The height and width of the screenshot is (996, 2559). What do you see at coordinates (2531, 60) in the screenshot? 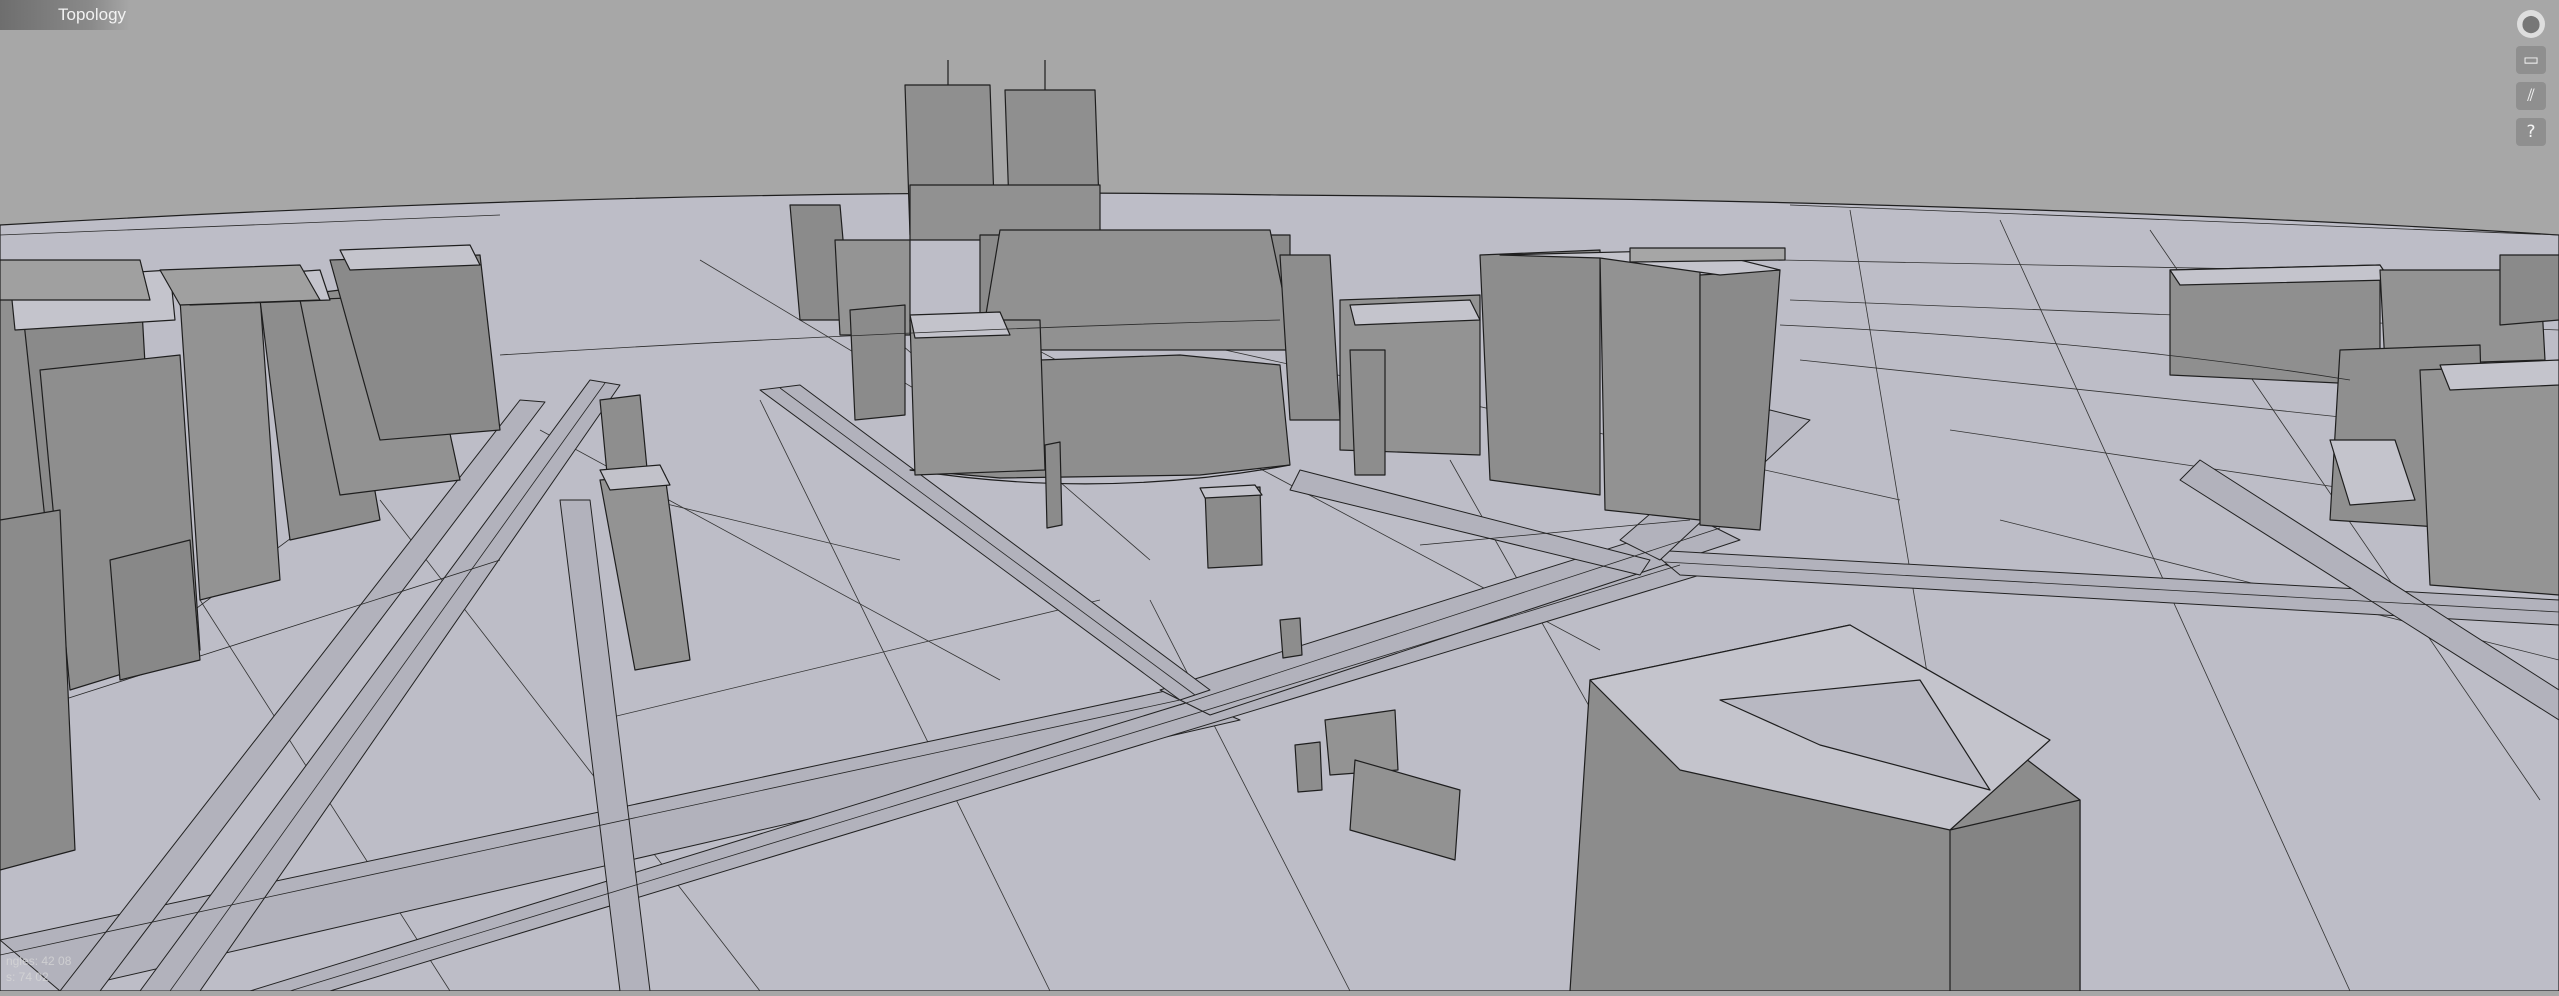
I see `panel-icon: ▭` at bounding box center [2531, 60].